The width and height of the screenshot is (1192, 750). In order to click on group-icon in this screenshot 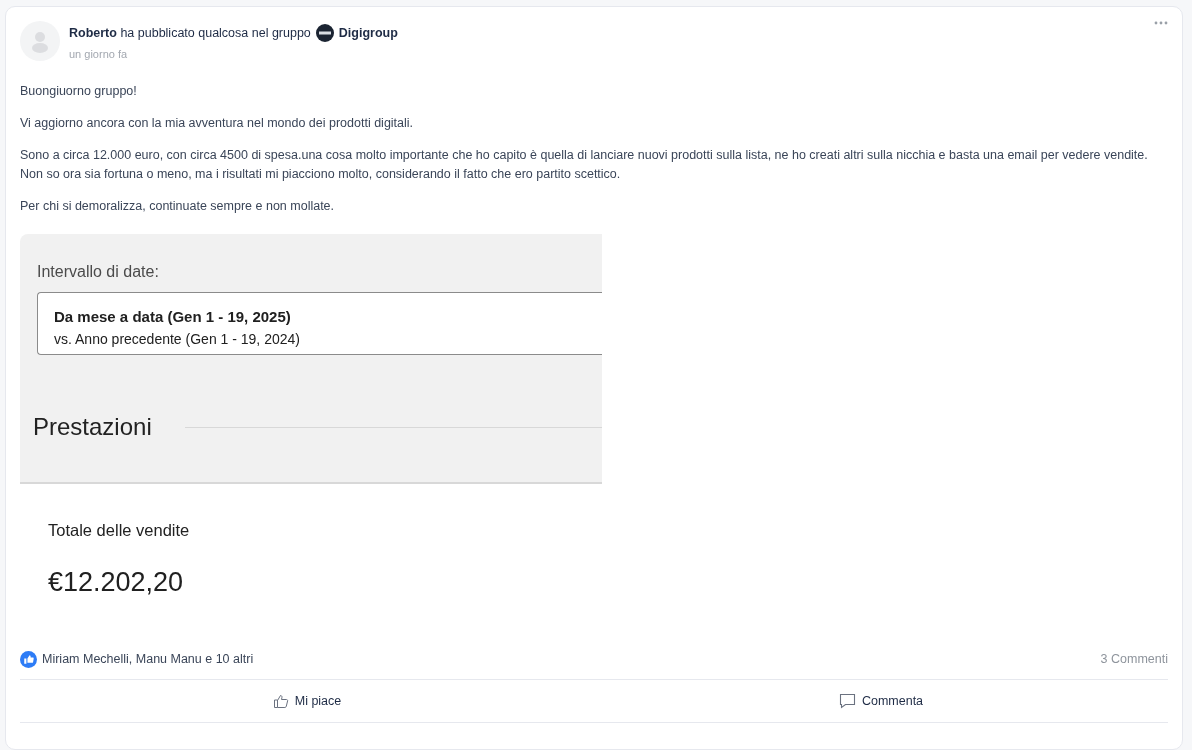, I will do `click(324, 33)`.